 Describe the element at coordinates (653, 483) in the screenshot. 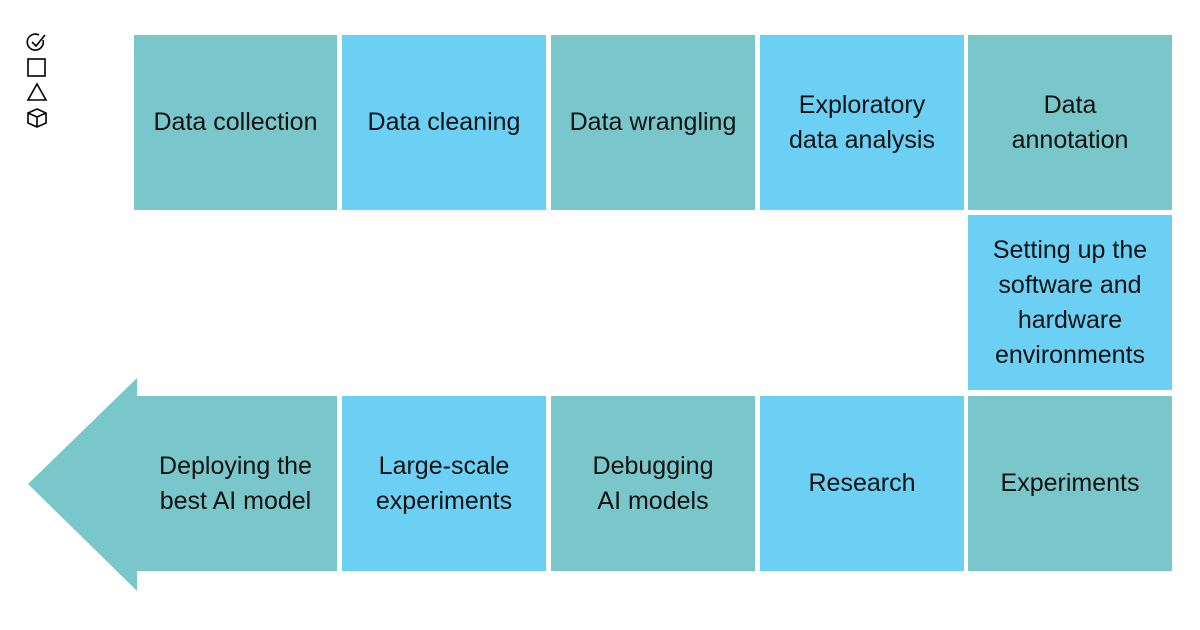

I see `step-debugging-ai-models: Debugging AI models` at that location.